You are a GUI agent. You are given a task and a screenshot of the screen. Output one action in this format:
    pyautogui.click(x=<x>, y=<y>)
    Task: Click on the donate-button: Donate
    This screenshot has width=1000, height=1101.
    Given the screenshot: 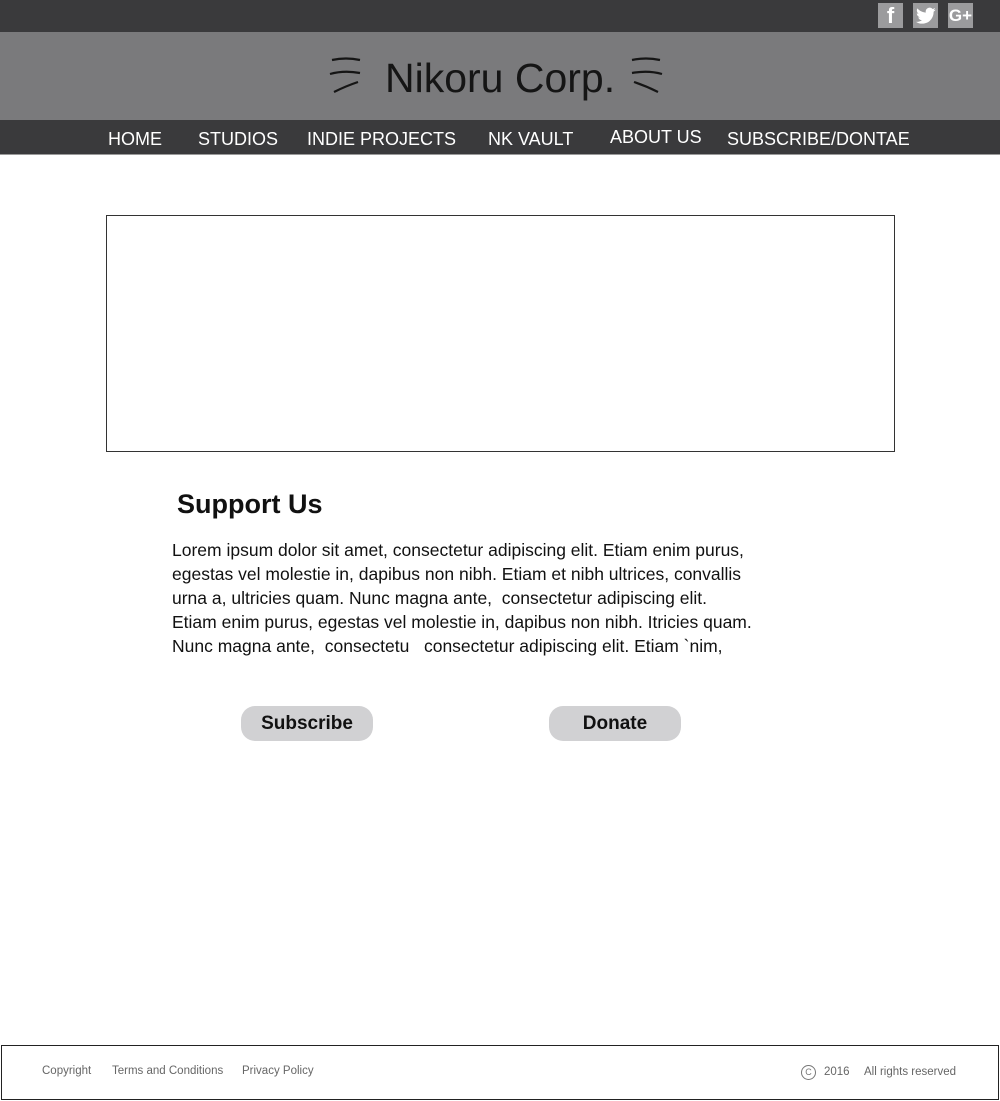 What is the action you would take?
    pyautogui.click(x=615, y=723)
    